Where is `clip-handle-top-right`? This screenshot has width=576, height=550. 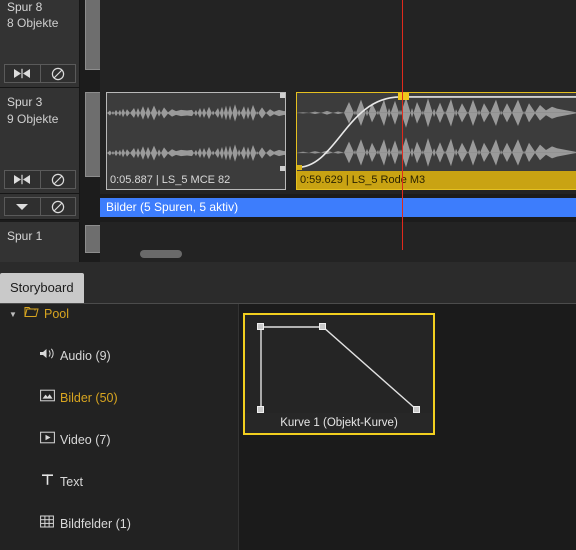 clip-handle-top-right is located at coordinates (282, 95).